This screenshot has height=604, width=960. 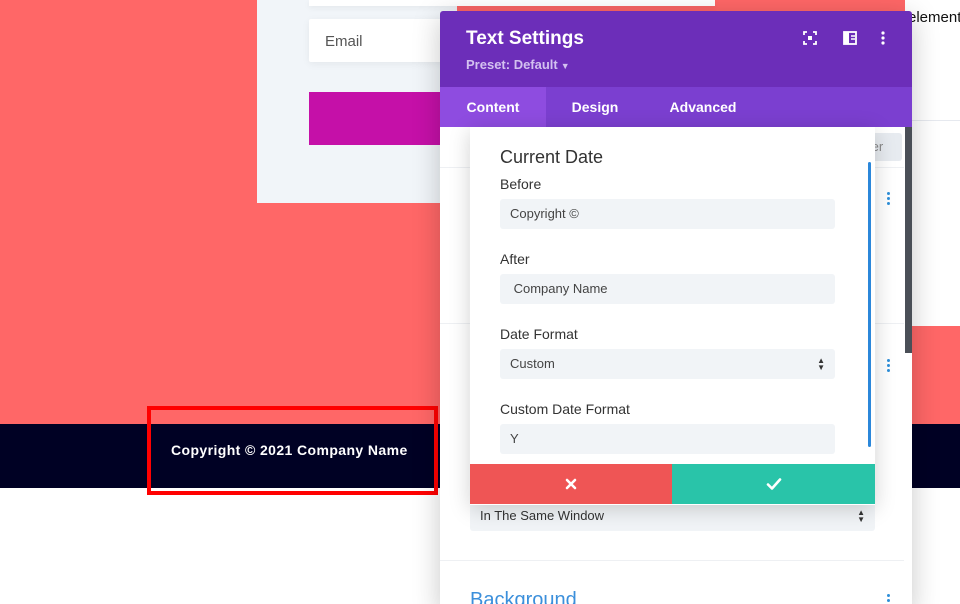 I want to click on before-label: Before, so click(x=521, y=184).